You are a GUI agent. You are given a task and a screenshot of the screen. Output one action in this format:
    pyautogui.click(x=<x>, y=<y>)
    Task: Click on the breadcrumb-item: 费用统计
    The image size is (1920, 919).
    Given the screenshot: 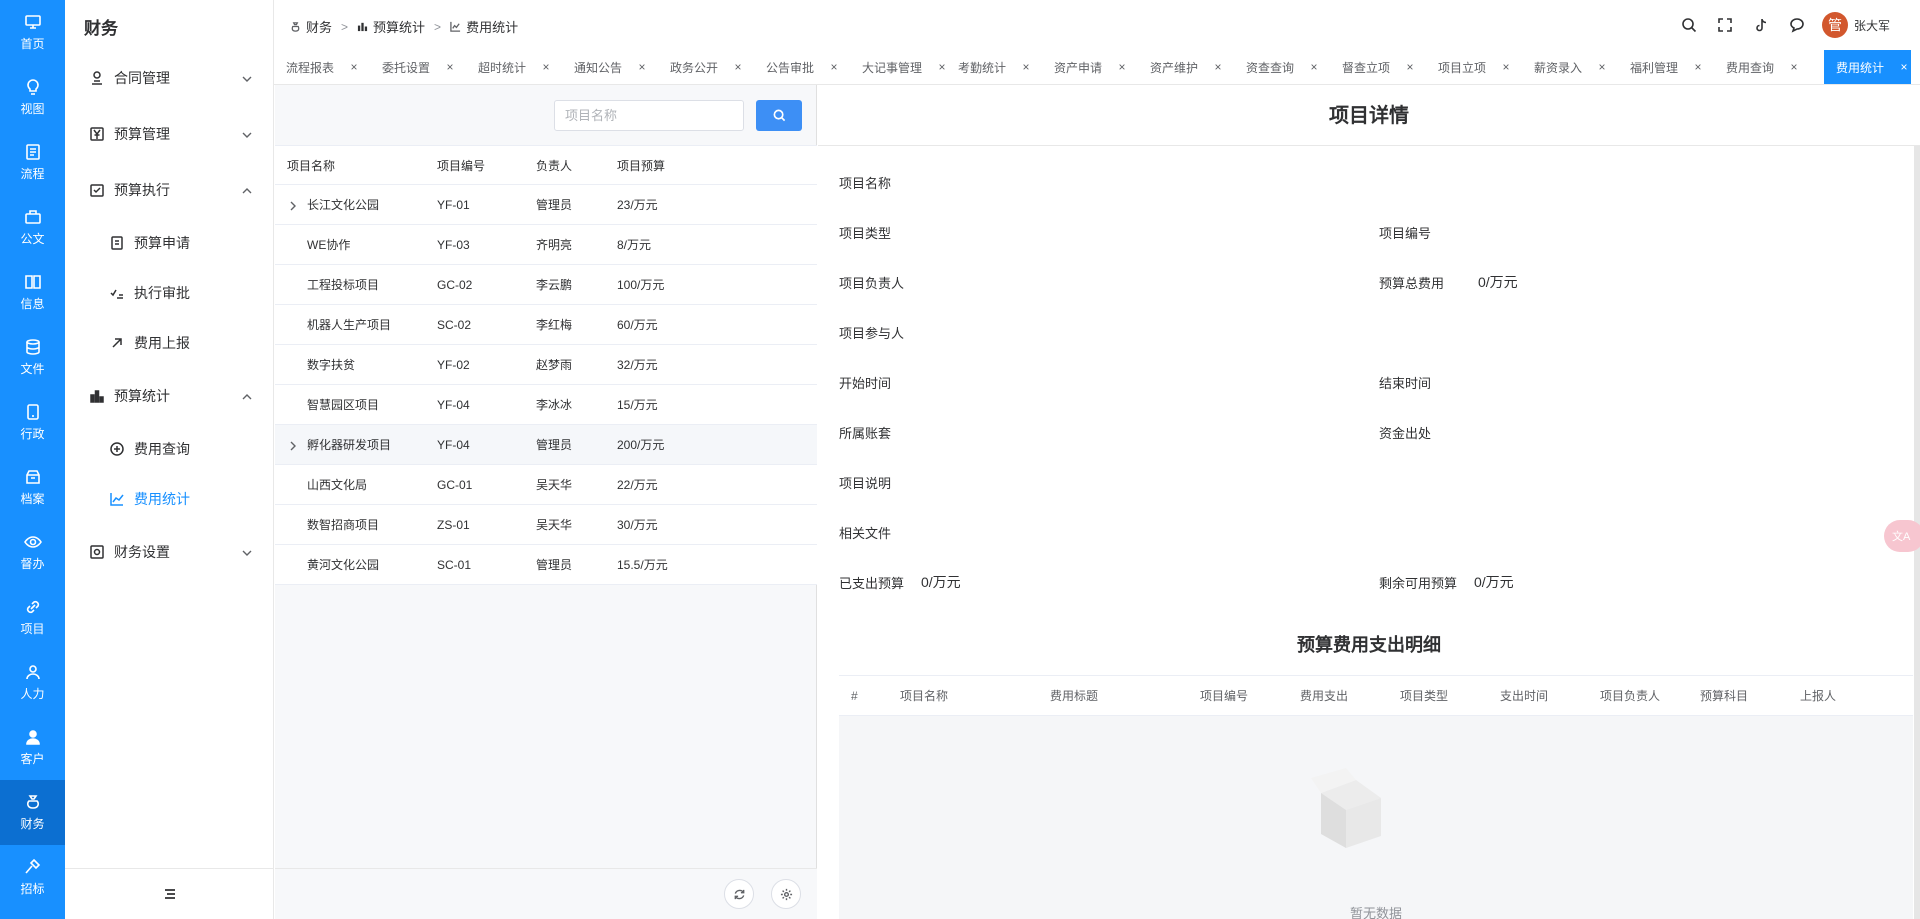 What is the action you would take?
    pyautogui.click(x=484, y=26)
    